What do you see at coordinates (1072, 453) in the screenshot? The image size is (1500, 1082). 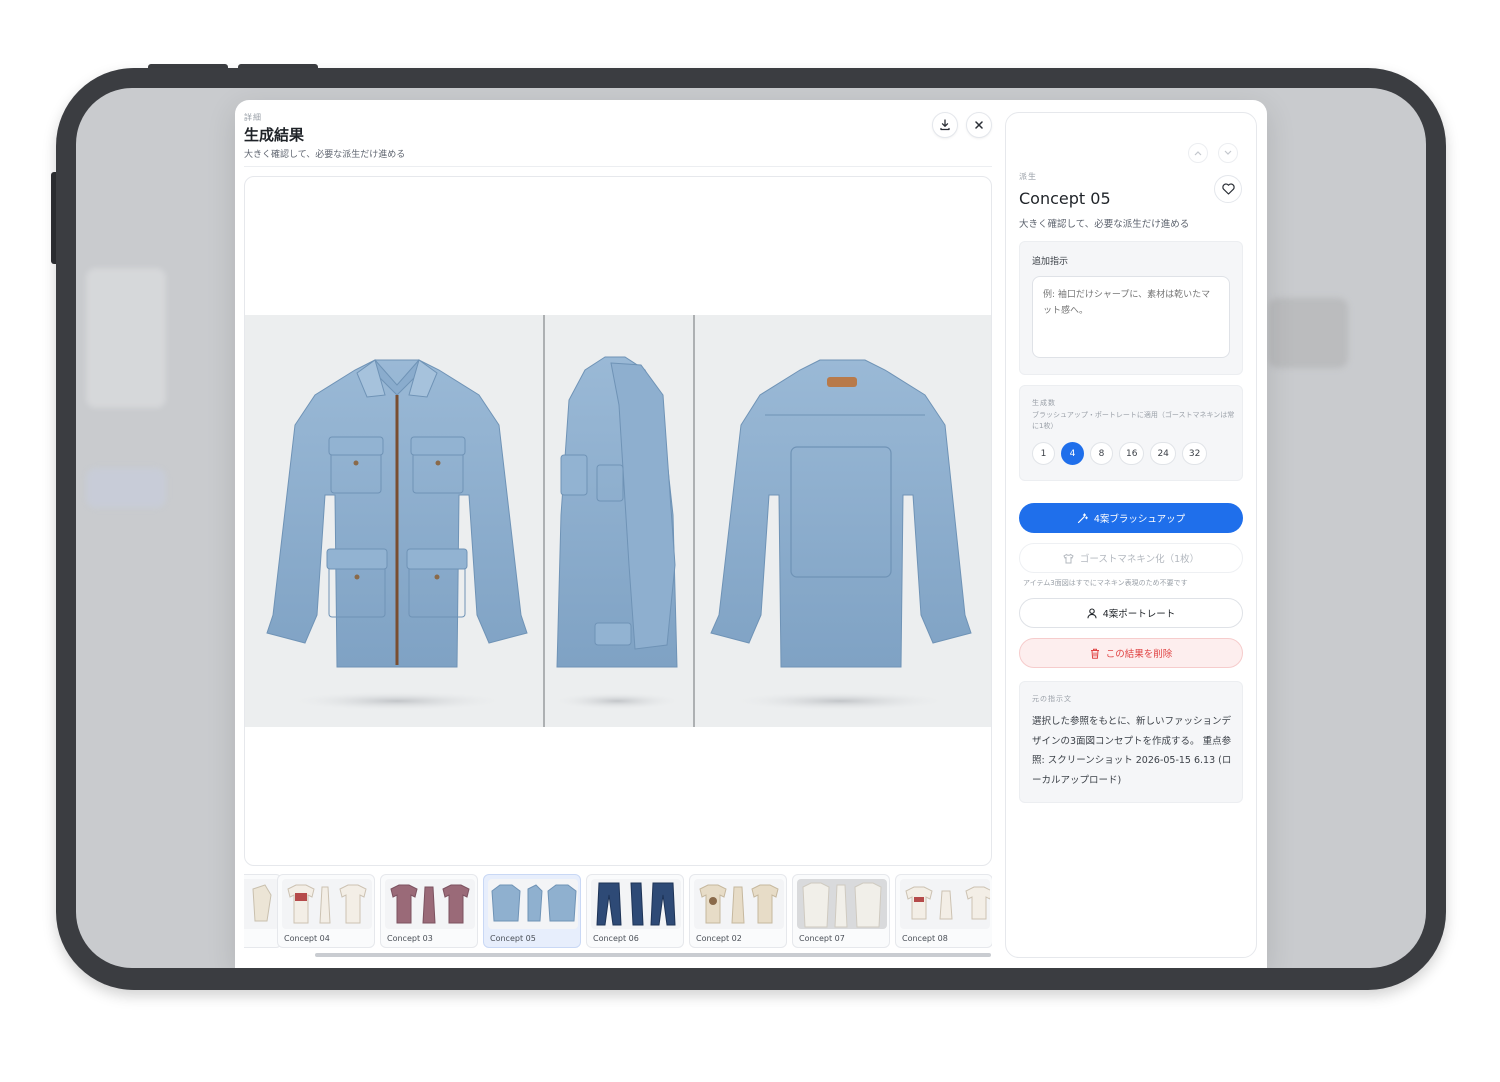 I see `count-option-4: 4` at bounding box center [1072, 453].